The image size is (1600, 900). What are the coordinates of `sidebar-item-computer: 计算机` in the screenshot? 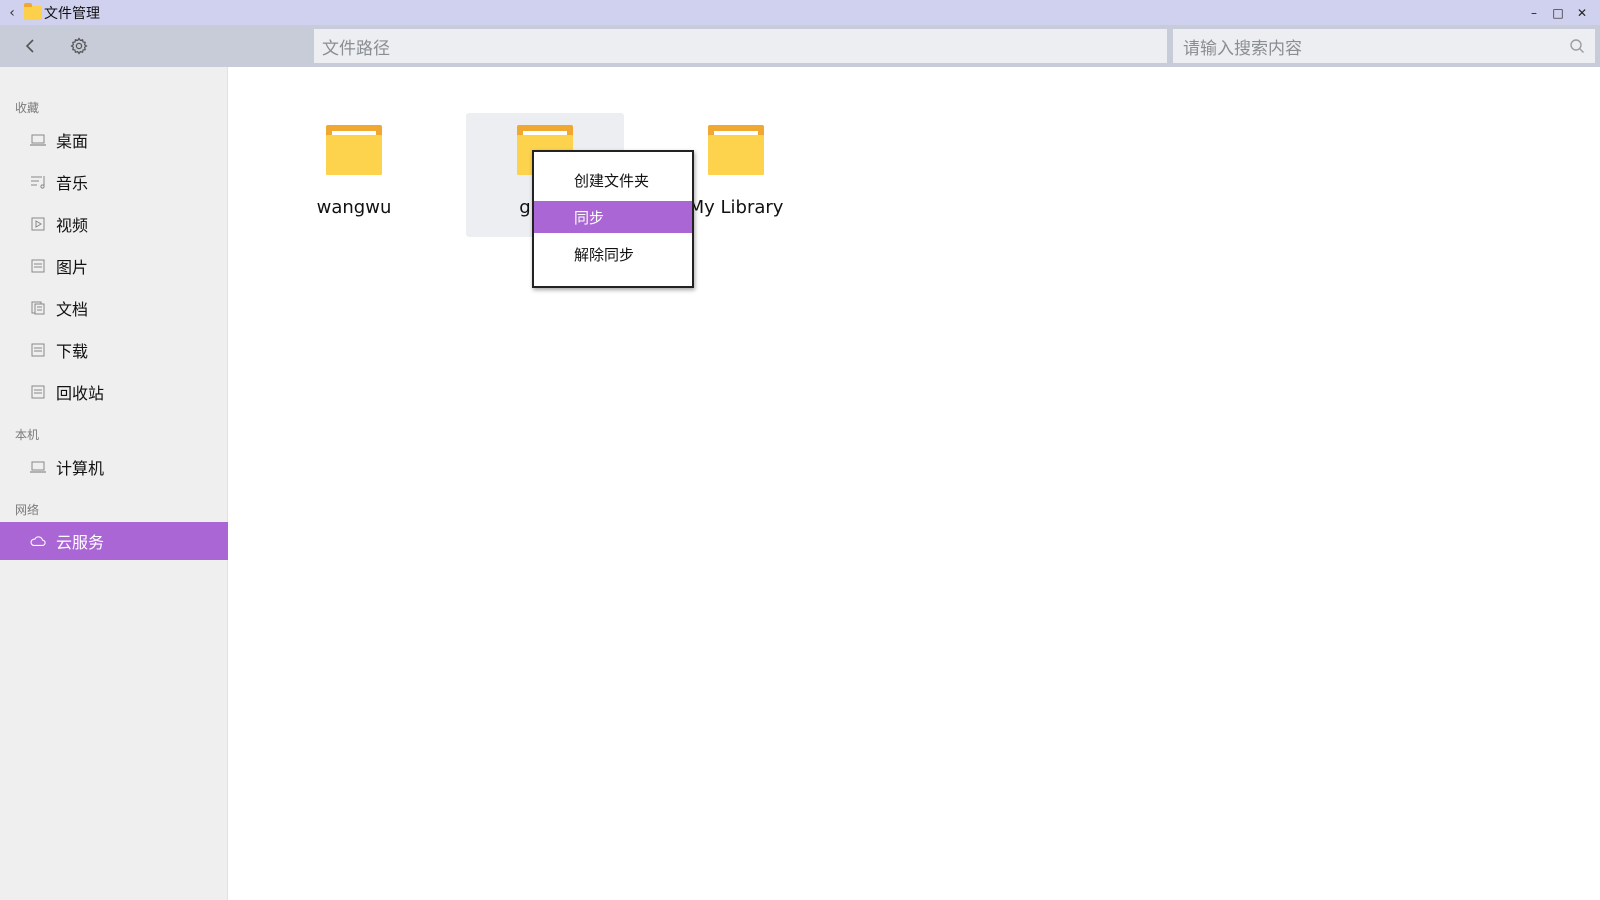 It's located at (114, 467).